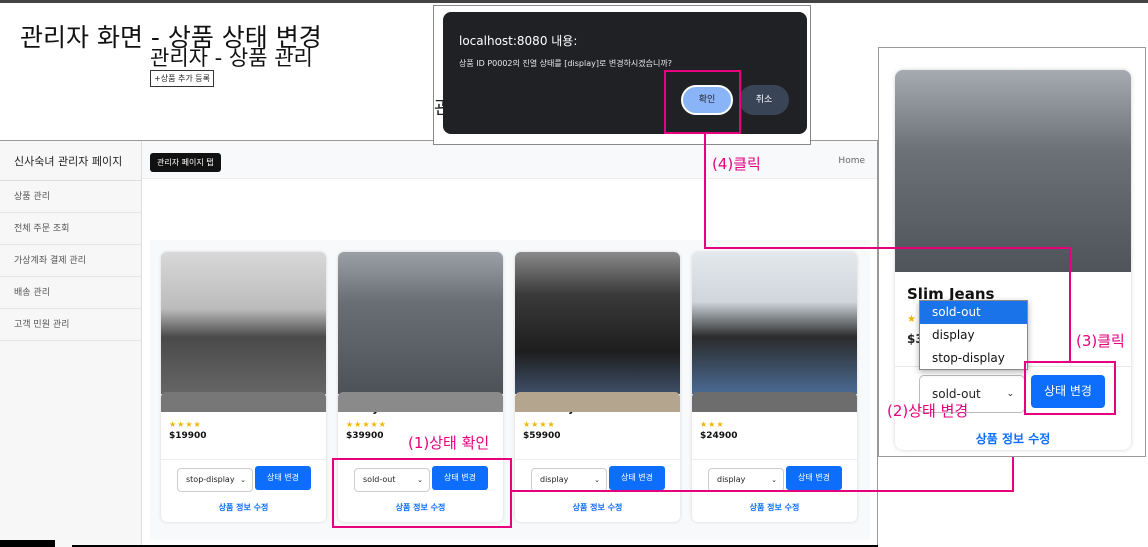  Describe the element at coordinates (509, 160) in the screenshot. I see `topbar: 관리자 페이지 탭 Home` at that location.